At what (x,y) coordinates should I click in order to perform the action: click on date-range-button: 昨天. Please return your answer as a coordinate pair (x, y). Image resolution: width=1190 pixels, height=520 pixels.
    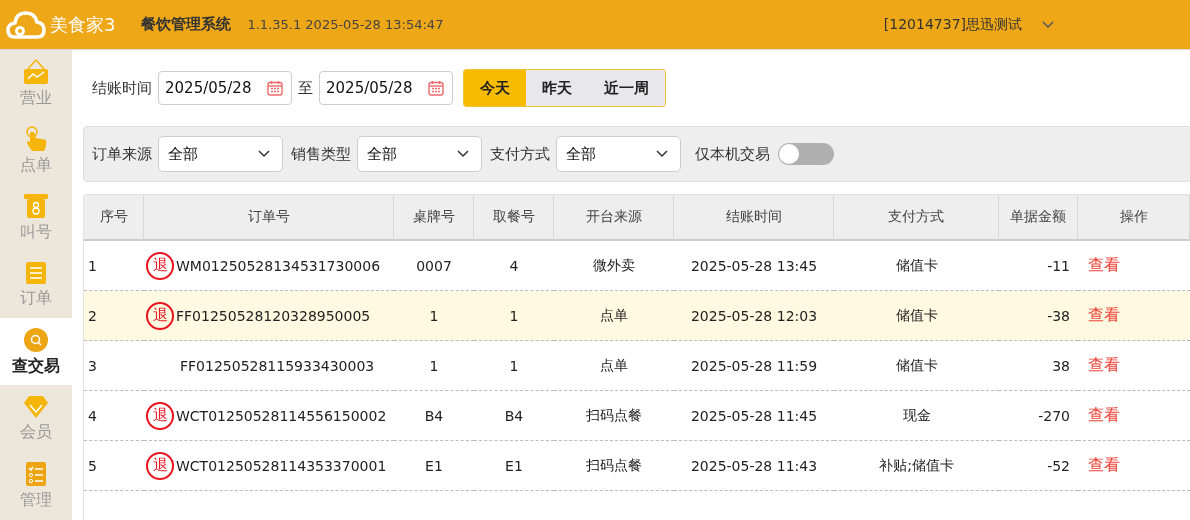
    Looking at the image, I should click on (557, 88).